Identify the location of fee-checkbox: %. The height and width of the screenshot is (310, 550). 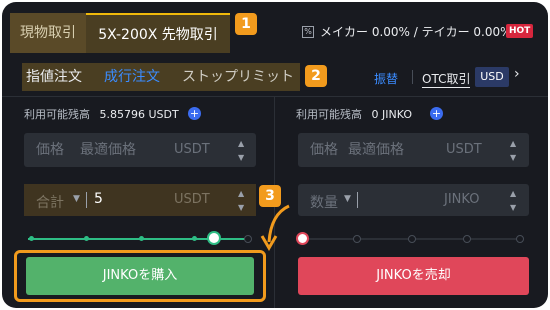
(308, 32).